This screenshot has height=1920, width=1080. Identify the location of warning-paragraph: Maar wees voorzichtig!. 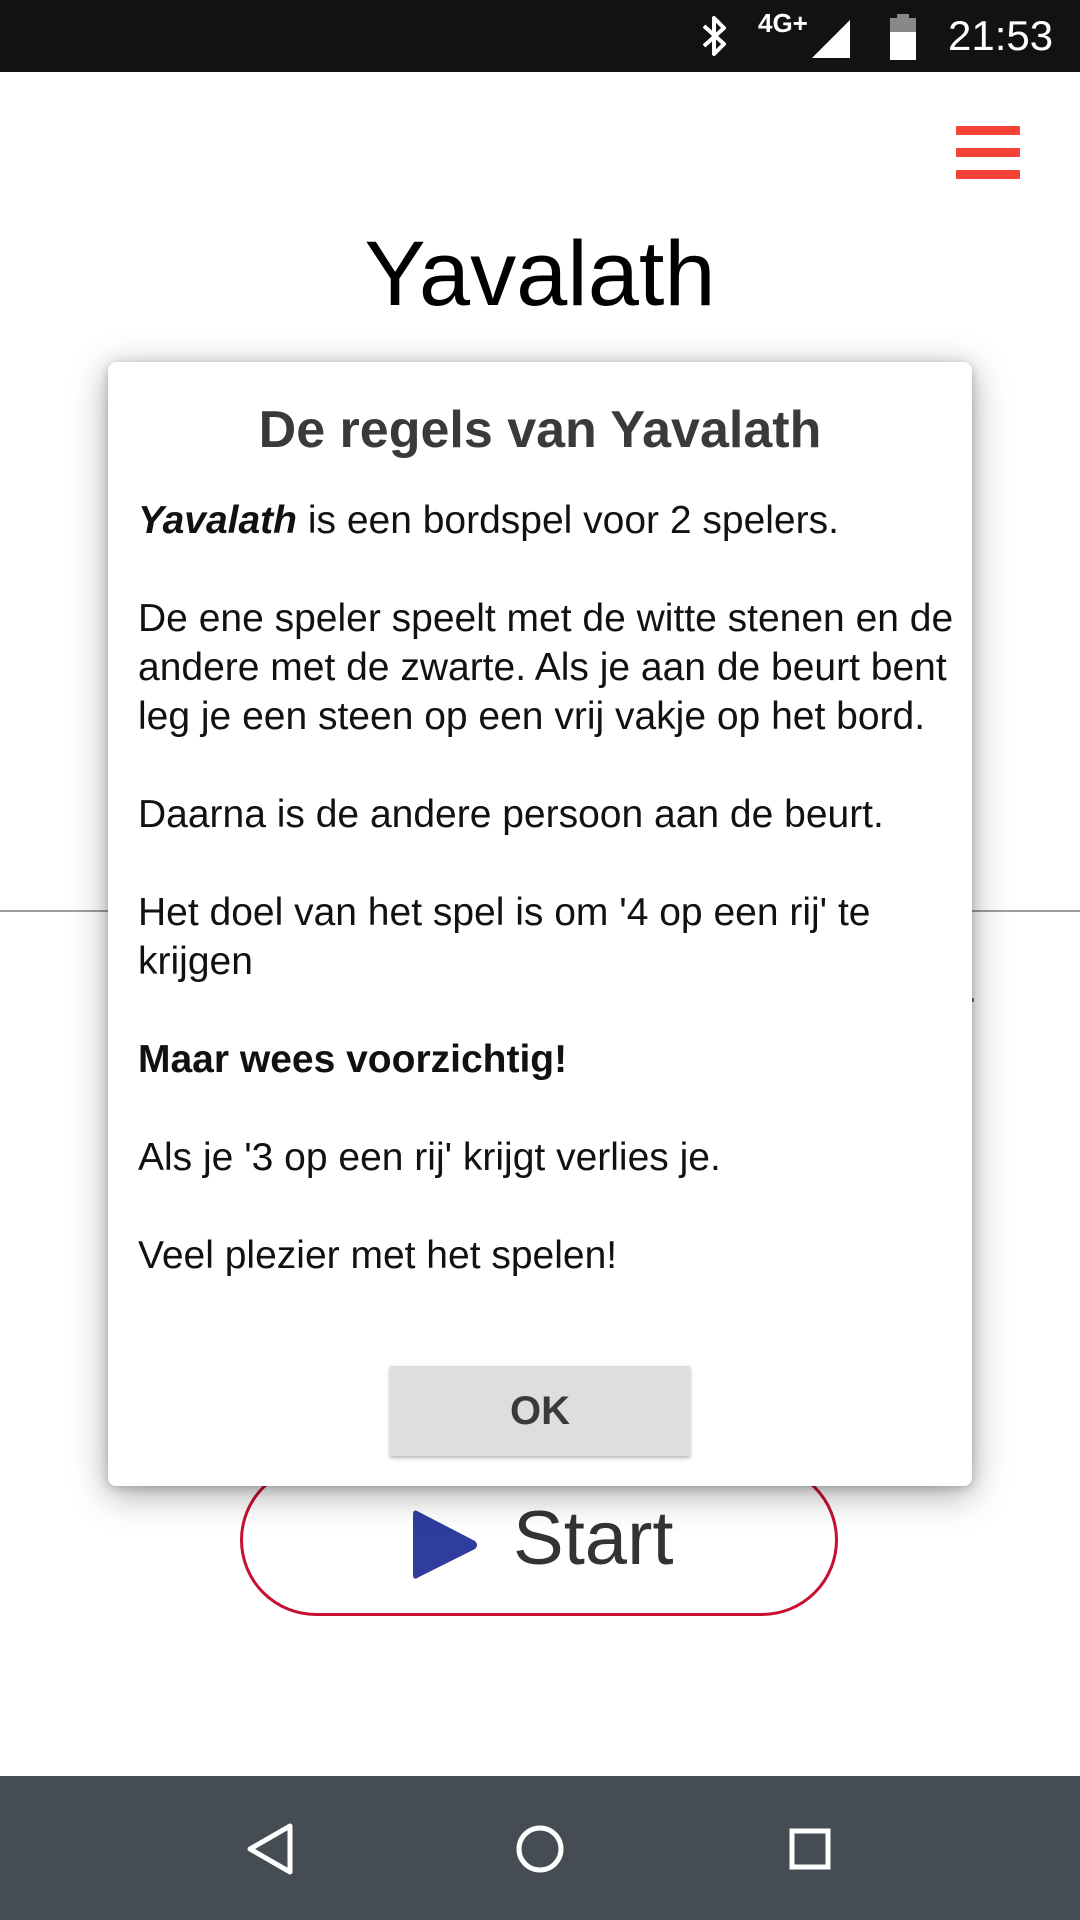
(548, 1059).